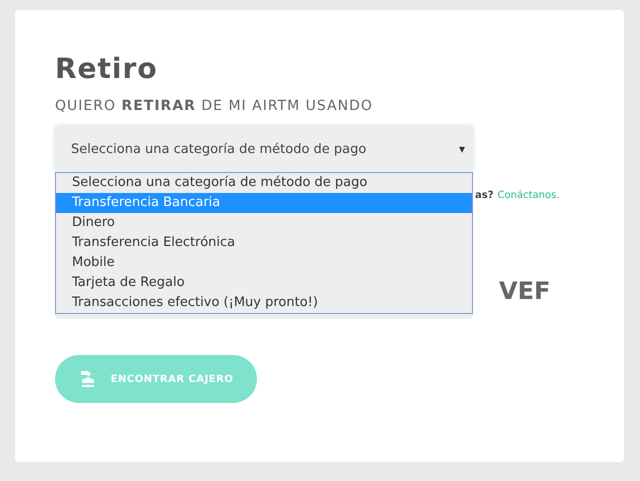 Image resolution: width=640 pixels, height=481 pixels. Describe the element at coordinates (264, 263) in the screenshot. I see `dropdown-option: Mobile` at that location.